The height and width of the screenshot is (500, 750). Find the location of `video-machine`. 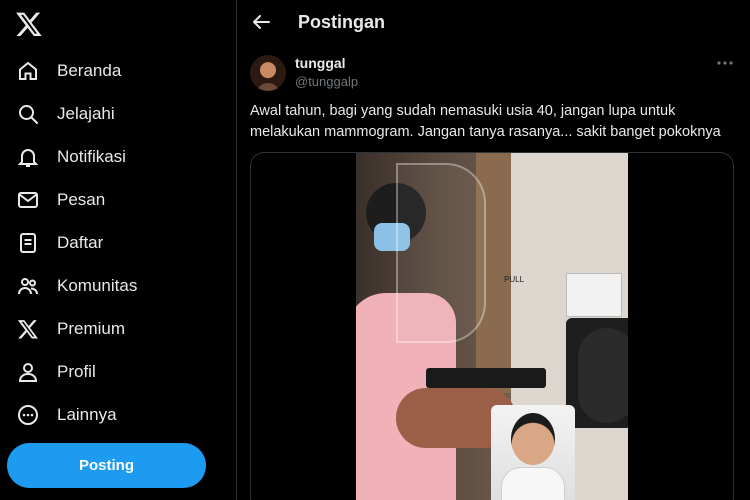

video-machine is located at coordinates (597, 373).